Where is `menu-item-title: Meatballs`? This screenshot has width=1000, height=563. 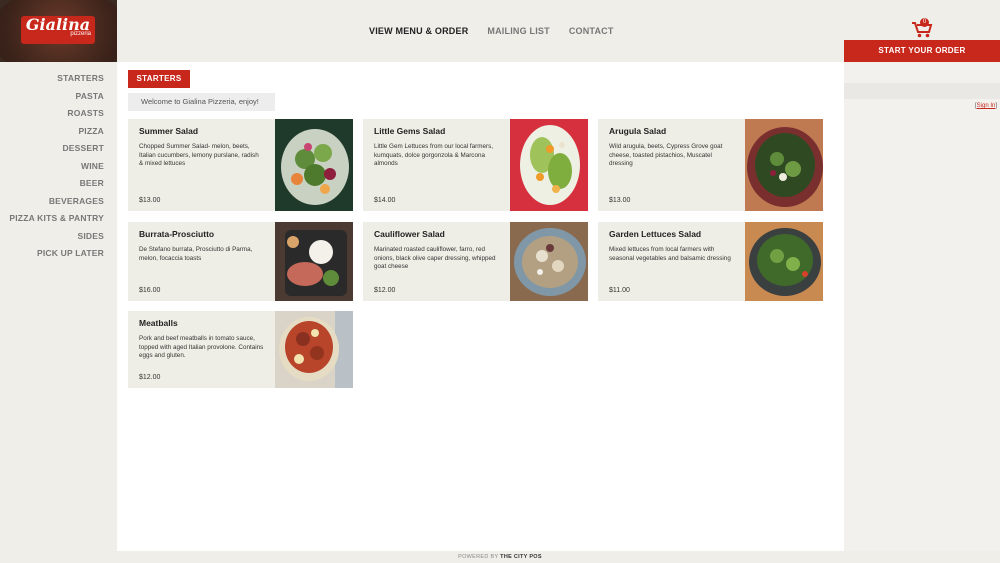
menu-item-title: Meatballs is located at coordinates (158, 323).